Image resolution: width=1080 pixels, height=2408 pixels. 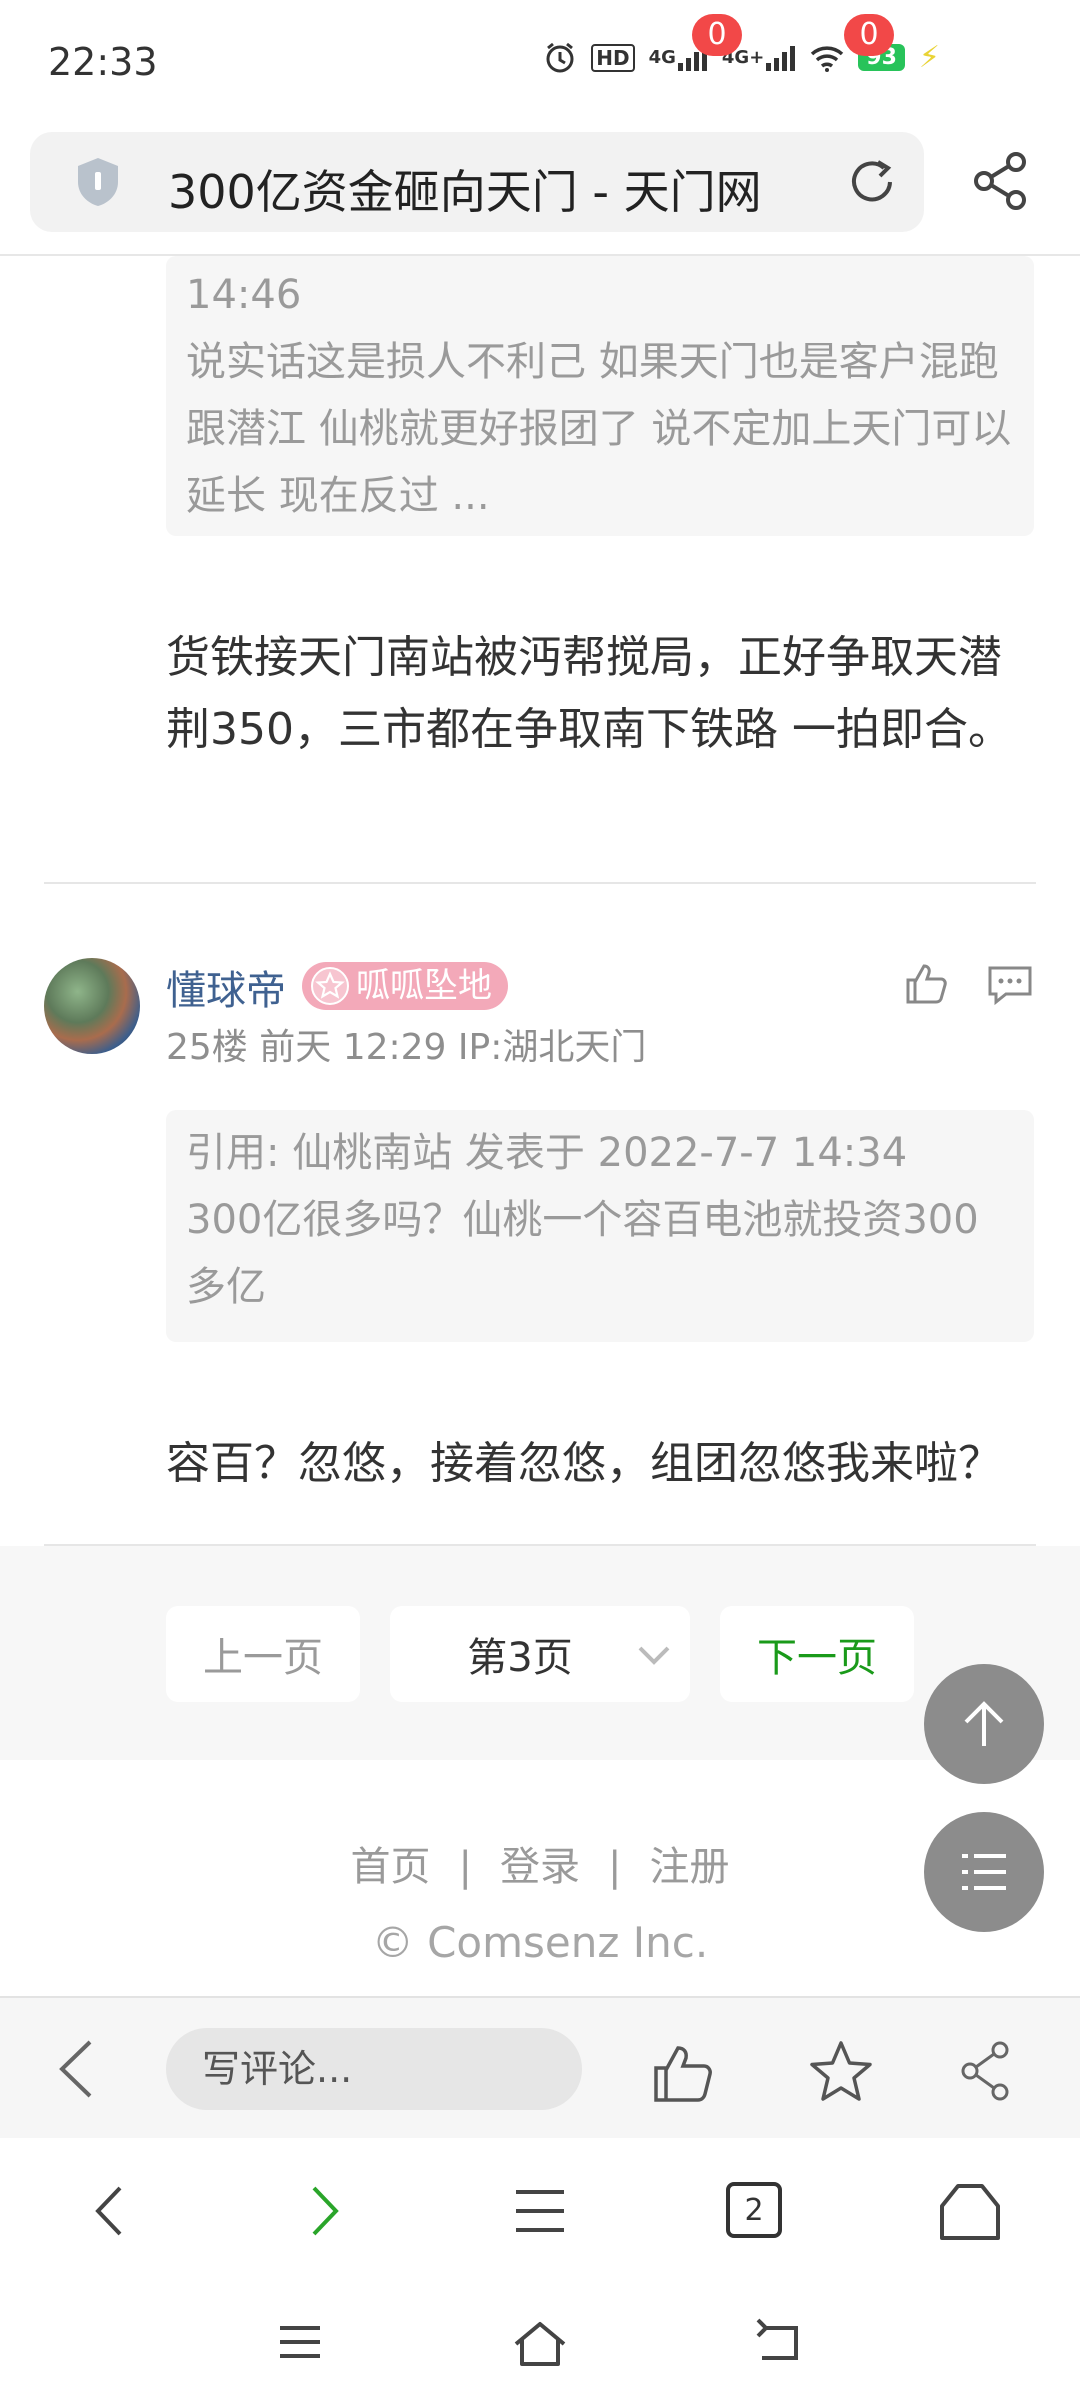 I want to click on prev-page-button: 上一页, so click(x=263, y=1654).